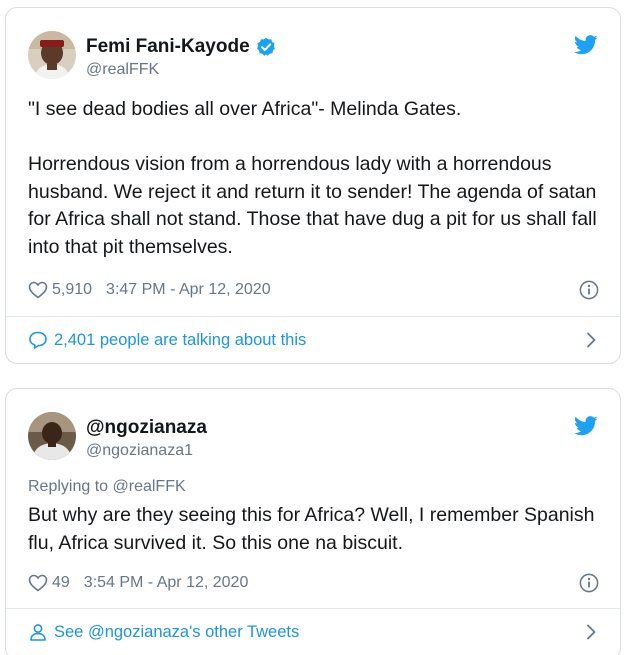 The height and width of the screenshot is (655, 625). What do you see at coordinates (176, 632) in the screenshot?
I see `other-tweets-link-text: See @ngozianaza's other Tweets` at bounding box center [176, 632].